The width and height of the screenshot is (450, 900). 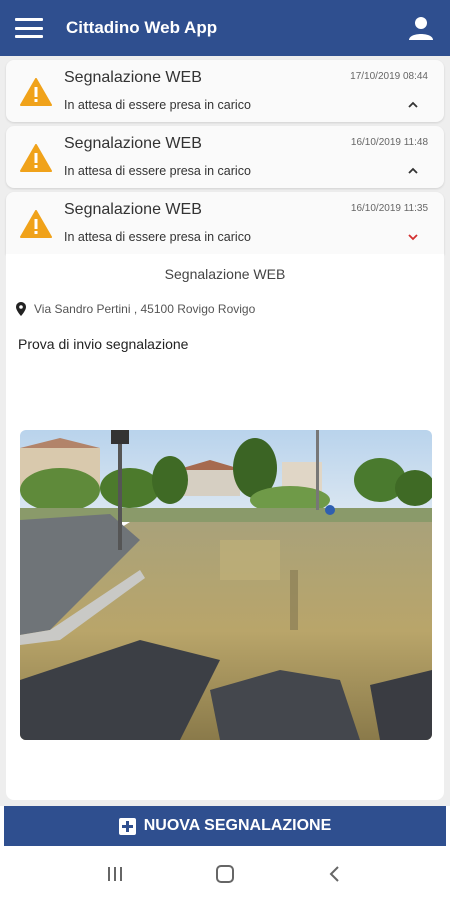 What do you see at coordinates (237, 825) in the screenshot?
I see `new-report-label: NUOVA SEGNALAZIONE` at bounding box center [237, 825].